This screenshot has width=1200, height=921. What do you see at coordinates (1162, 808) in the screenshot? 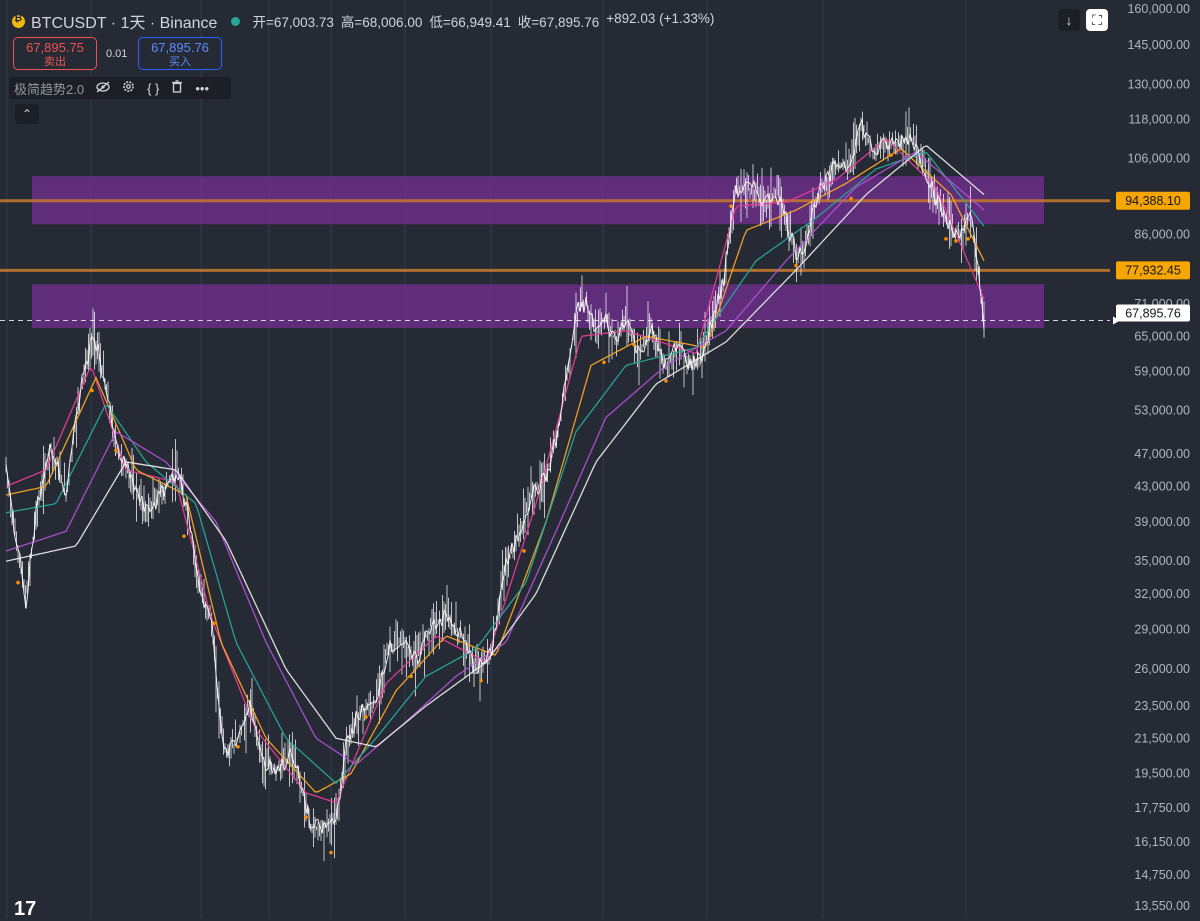
I see `y-tick-label: 17,750.00` at bounding box center [1162, 808].